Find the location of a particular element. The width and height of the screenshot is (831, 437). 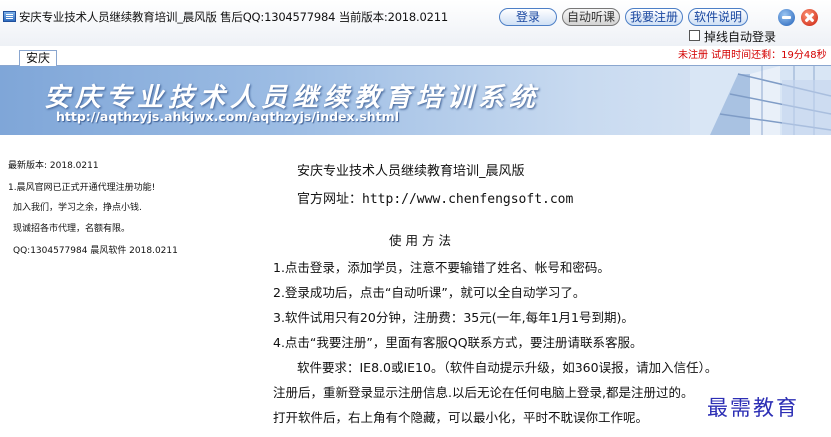

usage-heading: 使用方法 is located at coordinates (422, 240).